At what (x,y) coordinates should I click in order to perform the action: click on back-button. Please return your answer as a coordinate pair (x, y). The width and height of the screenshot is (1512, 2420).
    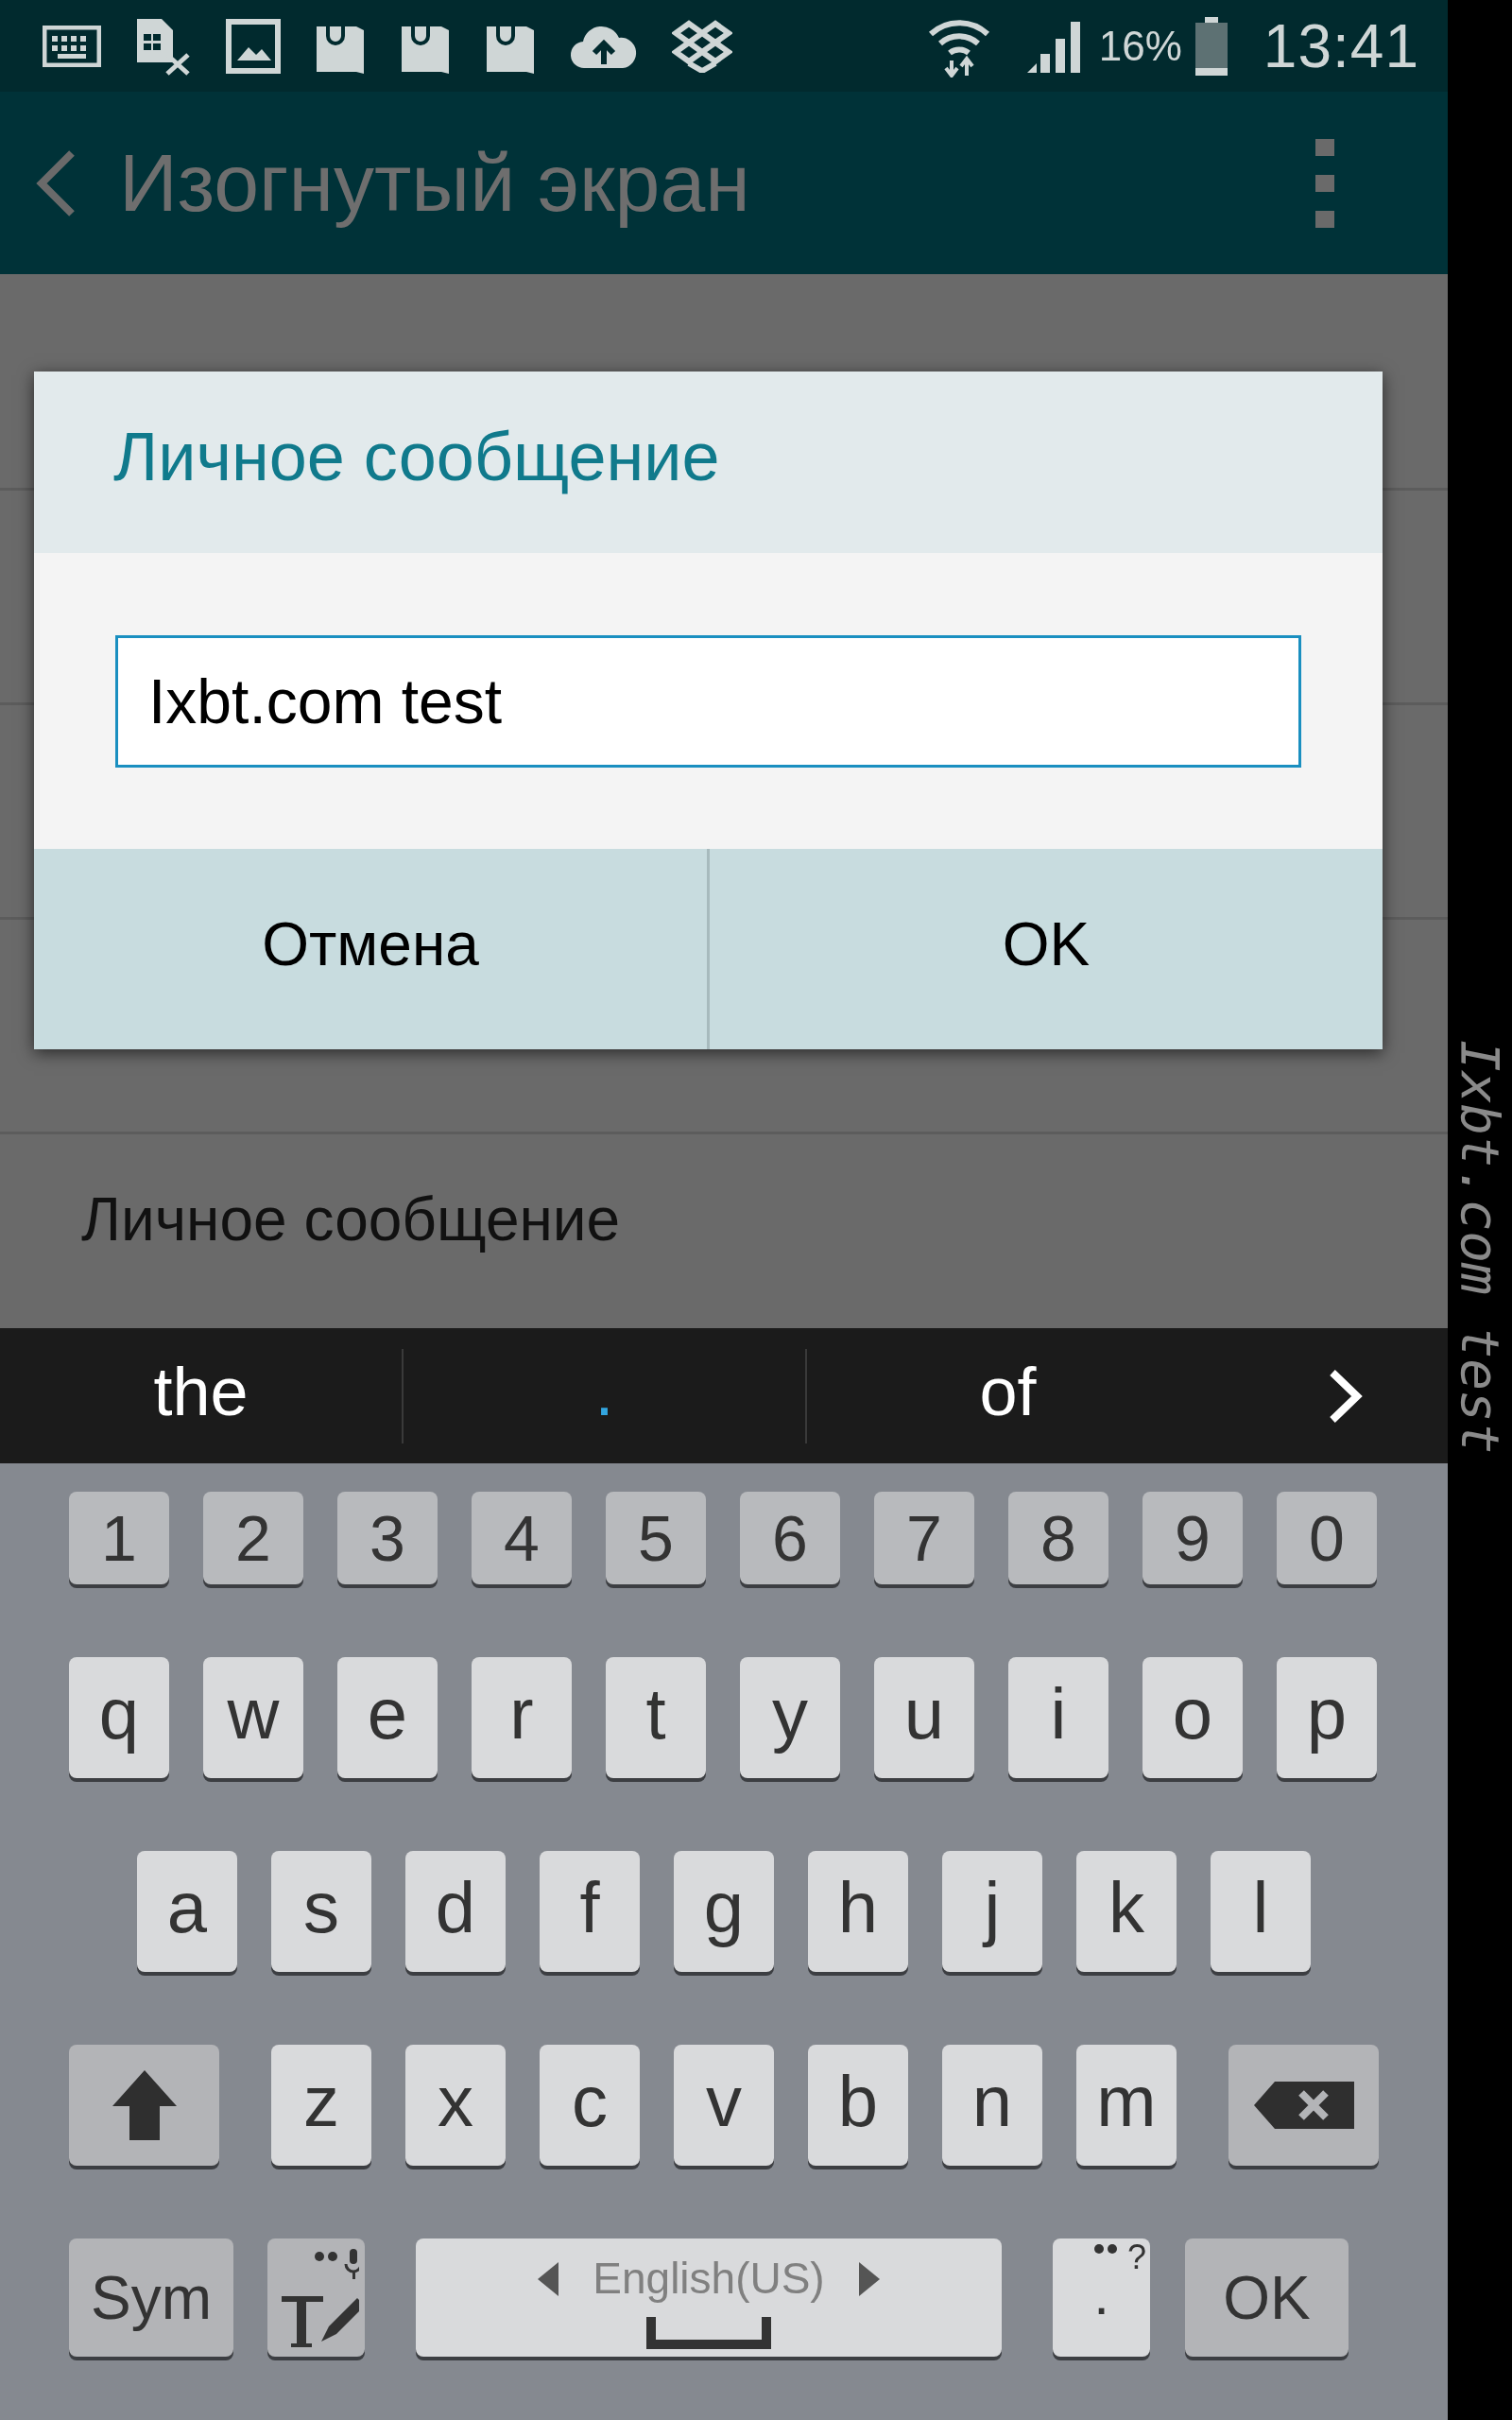
    Looking at the image, I should click on (56, 182).